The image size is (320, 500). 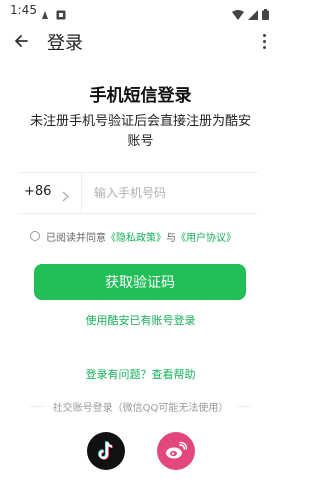 What do you see at coordinates (65, 196) in the screenshot?
I see `chevron-right-icon` at bounding box center [65, 196].